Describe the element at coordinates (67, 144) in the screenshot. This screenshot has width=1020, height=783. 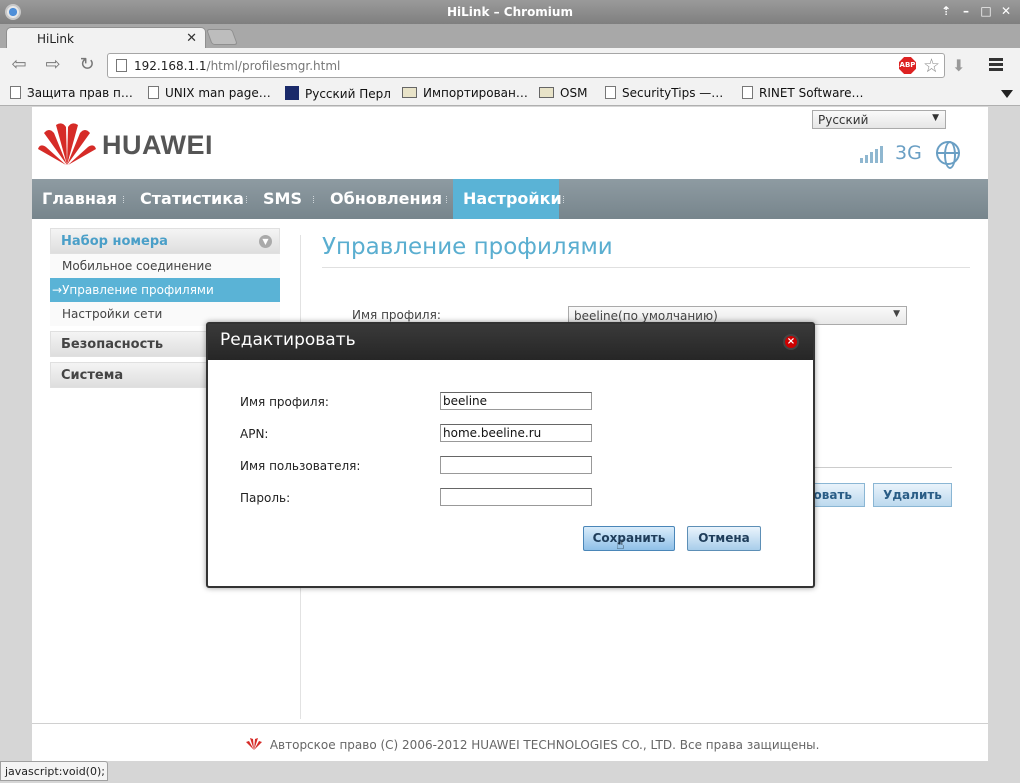
I see `huawei-petals-icon` at that location.